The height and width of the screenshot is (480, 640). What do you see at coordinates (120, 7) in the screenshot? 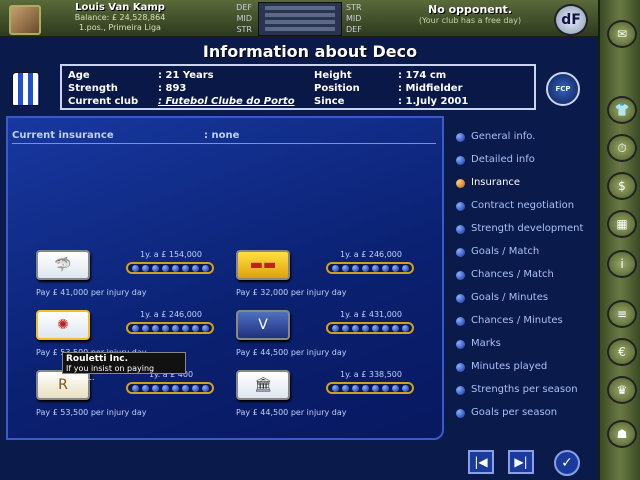
I see `manager-name: Louis Van Kamp` at bounding box center [120, 7].